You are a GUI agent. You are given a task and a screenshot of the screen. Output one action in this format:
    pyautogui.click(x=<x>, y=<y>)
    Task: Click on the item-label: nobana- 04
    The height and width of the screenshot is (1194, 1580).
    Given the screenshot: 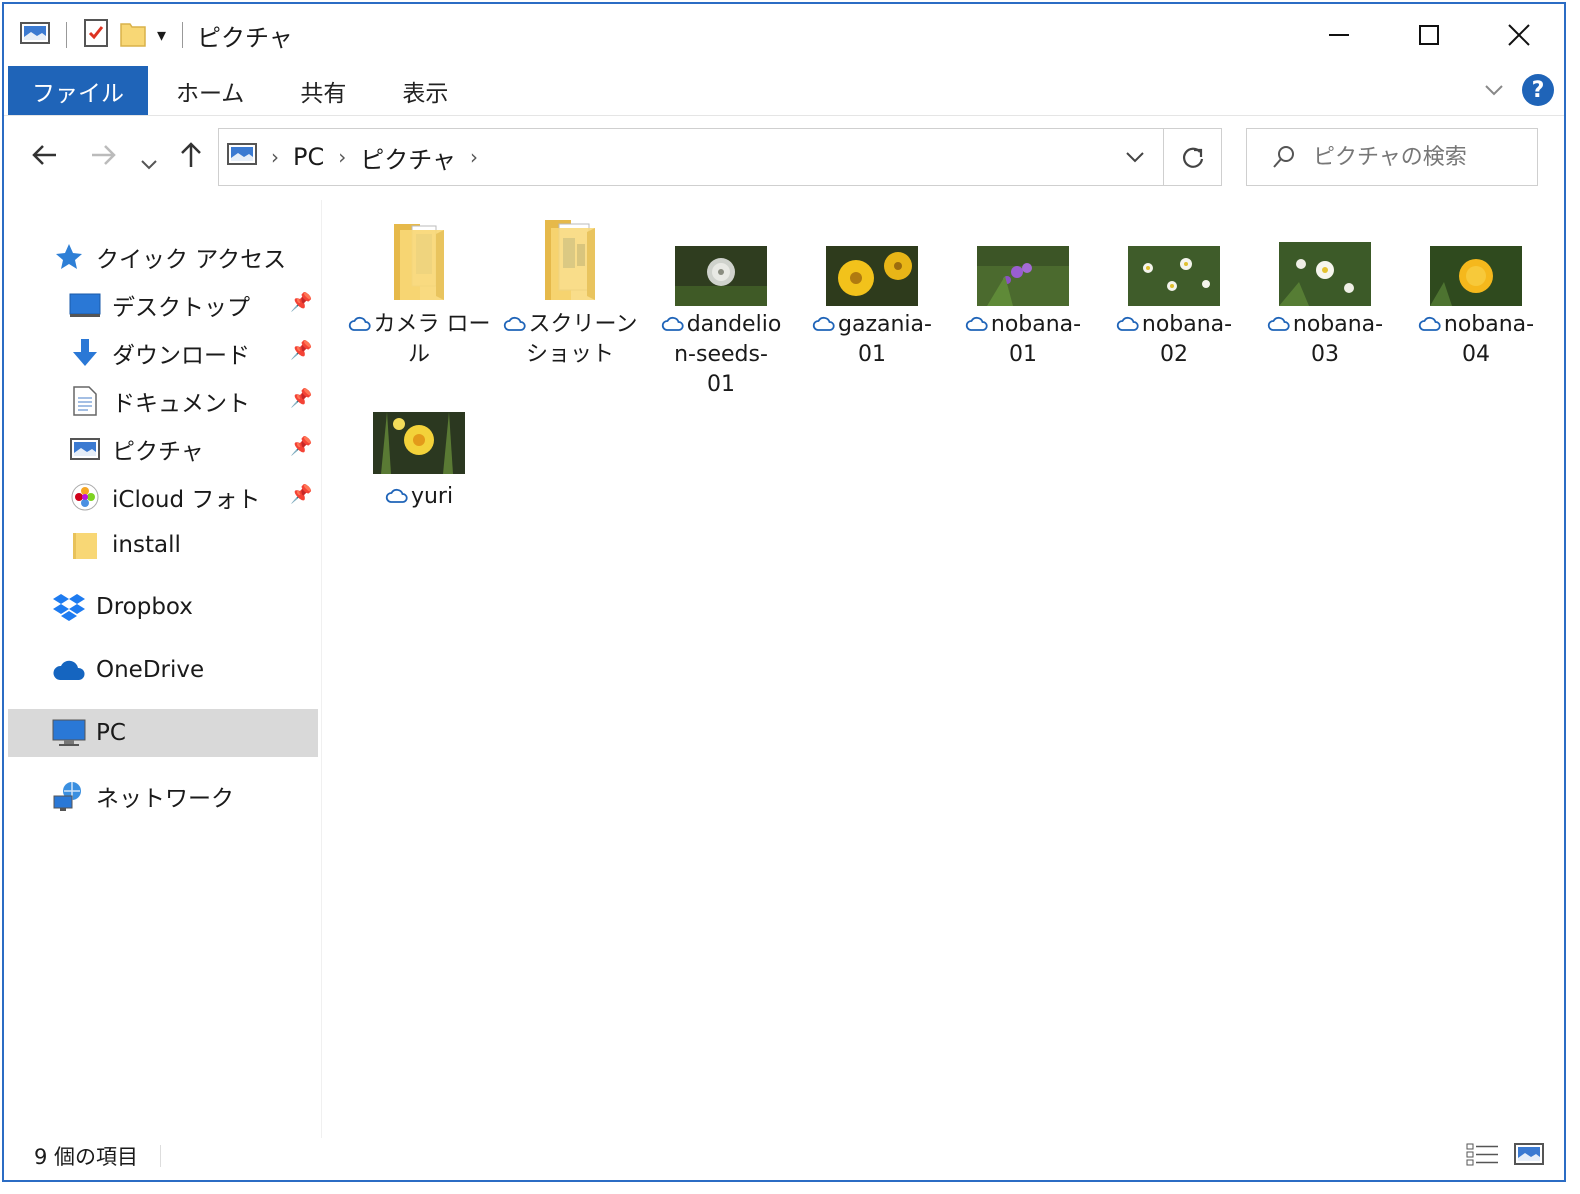 What is the action you would take?
    pyautogui.click(x=1476, y=340)
    